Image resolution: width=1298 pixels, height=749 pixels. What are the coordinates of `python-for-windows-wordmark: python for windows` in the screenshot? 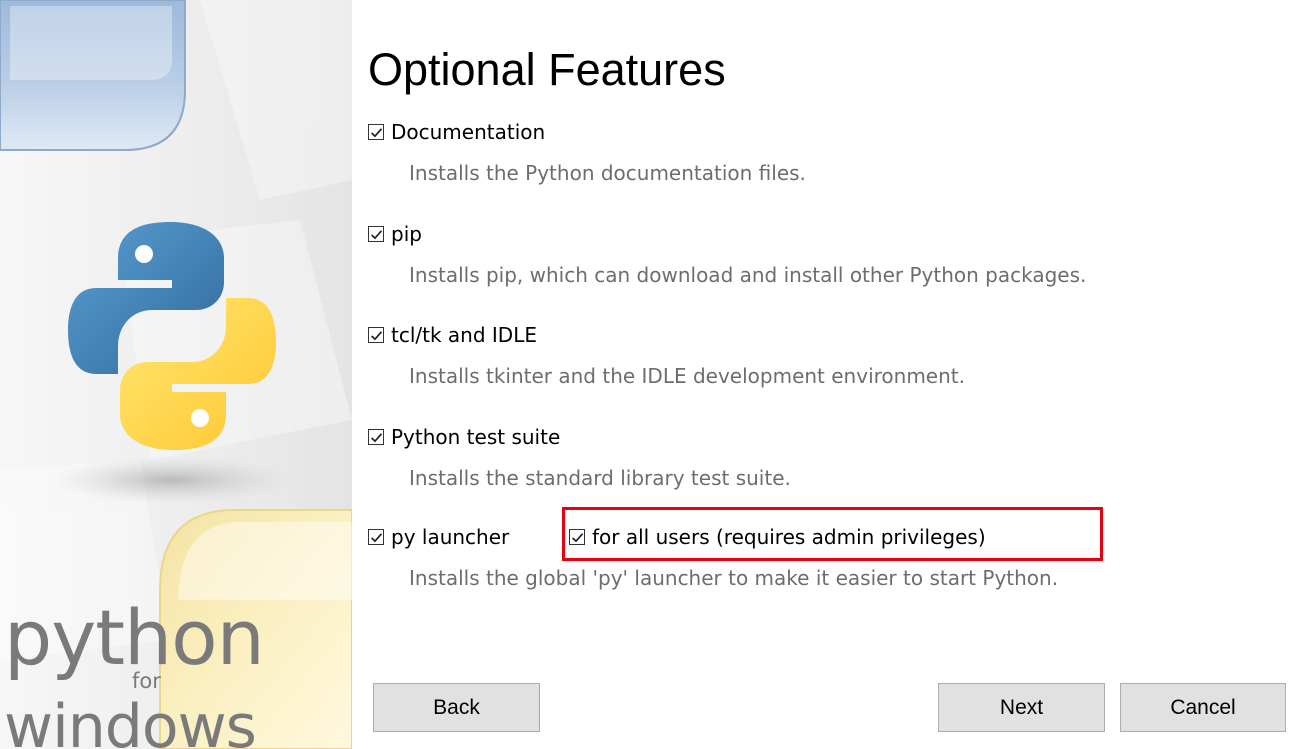 It's located at (154, 671).